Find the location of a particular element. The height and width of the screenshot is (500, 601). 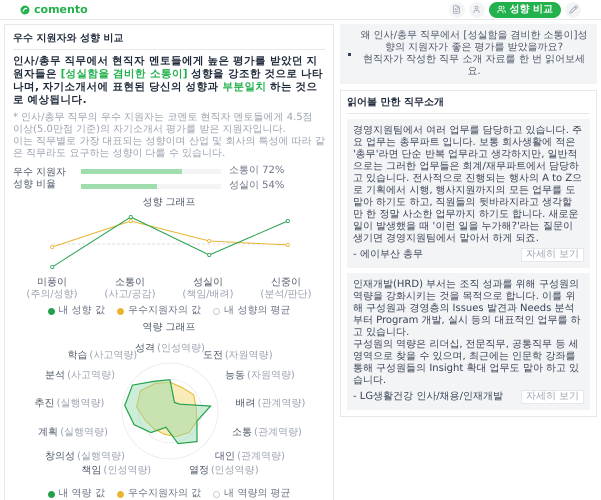

axis-label: 신중이 is located at coordinates (286, 283).